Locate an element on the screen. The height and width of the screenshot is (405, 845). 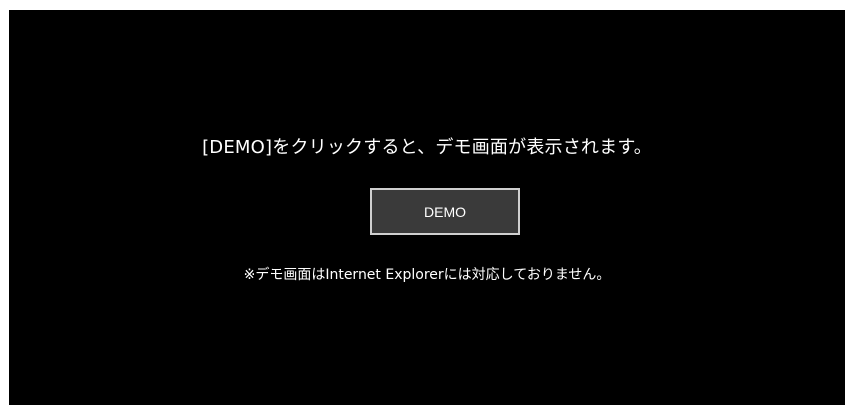
demo-button: DEMO is located at coordinates (445, 211).